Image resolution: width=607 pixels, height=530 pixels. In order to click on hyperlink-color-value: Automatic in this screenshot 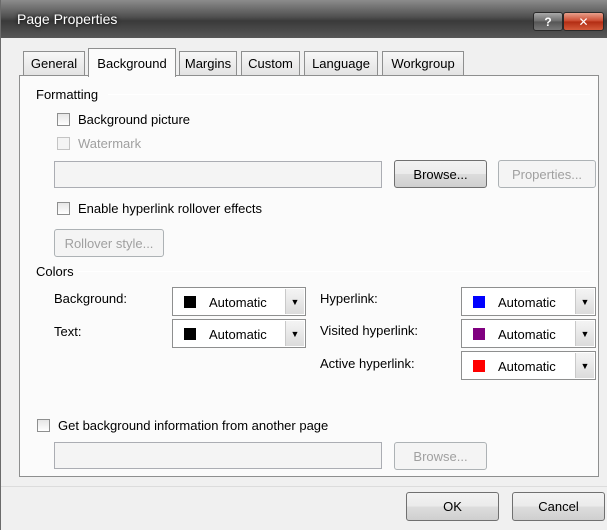, I will do `click(527, 302)`.